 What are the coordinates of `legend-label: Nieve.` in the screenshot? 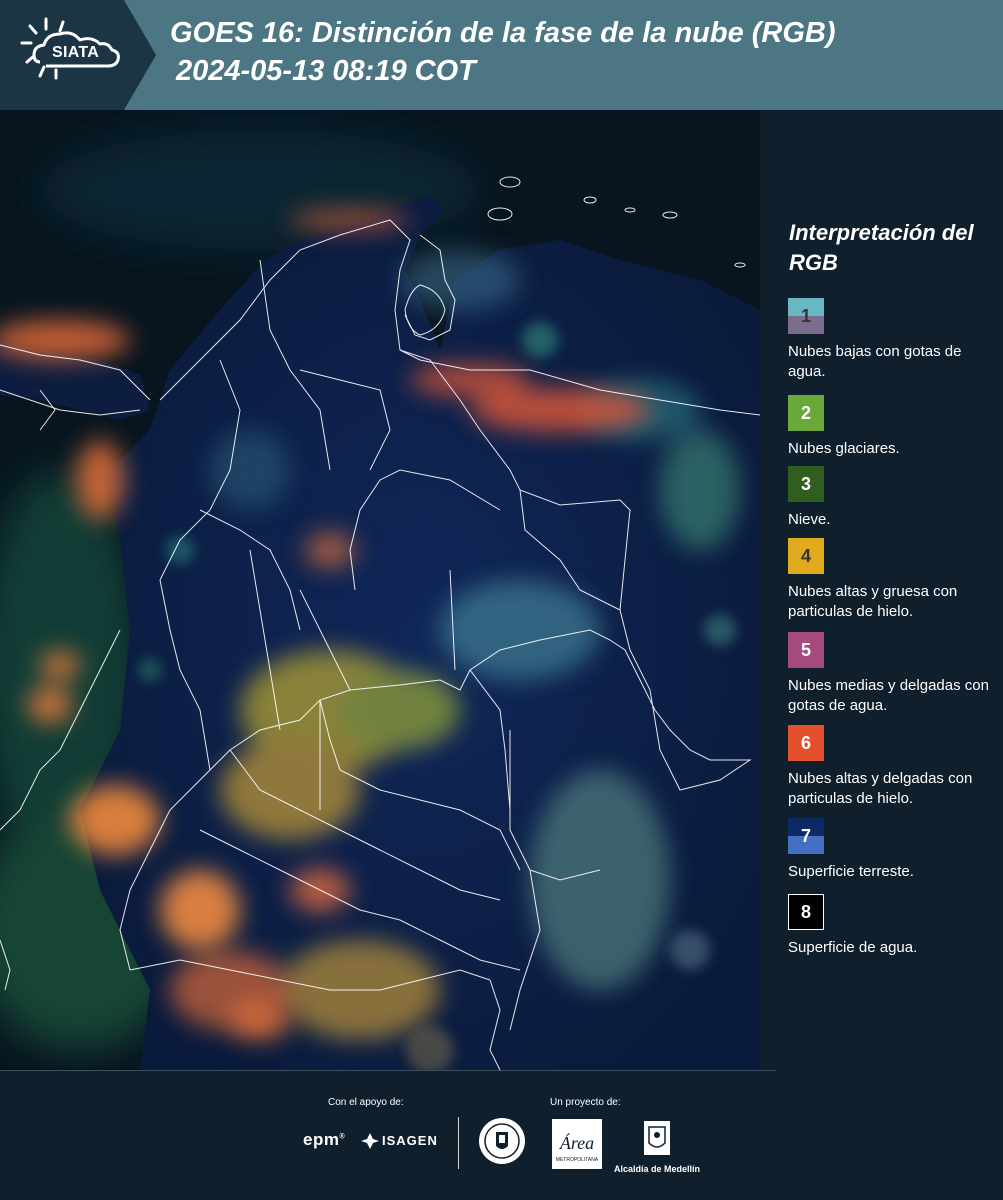 It's located at (809, 519).